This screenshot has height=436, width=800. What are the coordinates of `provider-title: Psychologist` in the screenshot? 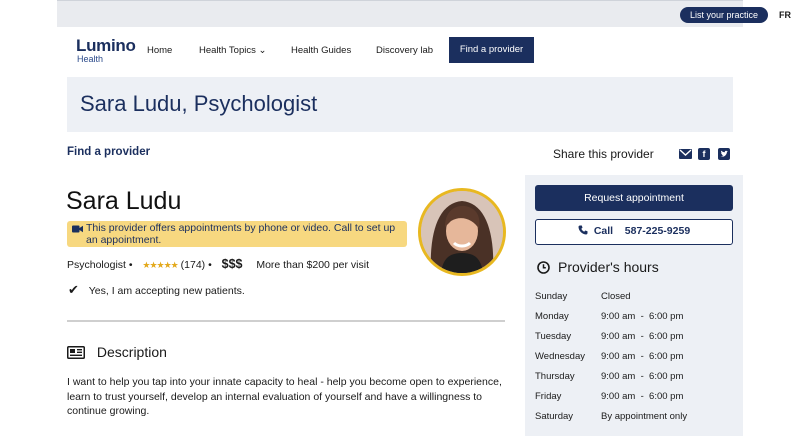 It's located at (96, 265).